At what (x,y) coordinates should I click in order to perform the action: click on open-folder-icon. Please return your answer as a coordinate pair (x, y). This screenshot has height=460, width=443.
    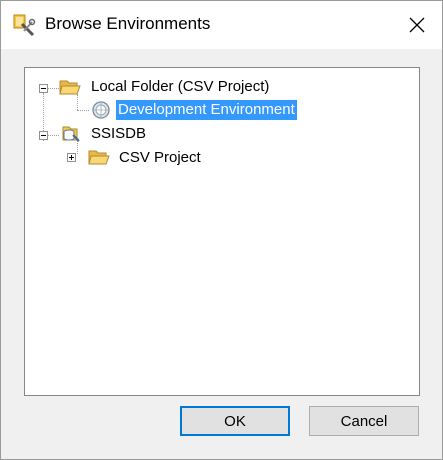
    Looking at the image, I should click on (70, 87).